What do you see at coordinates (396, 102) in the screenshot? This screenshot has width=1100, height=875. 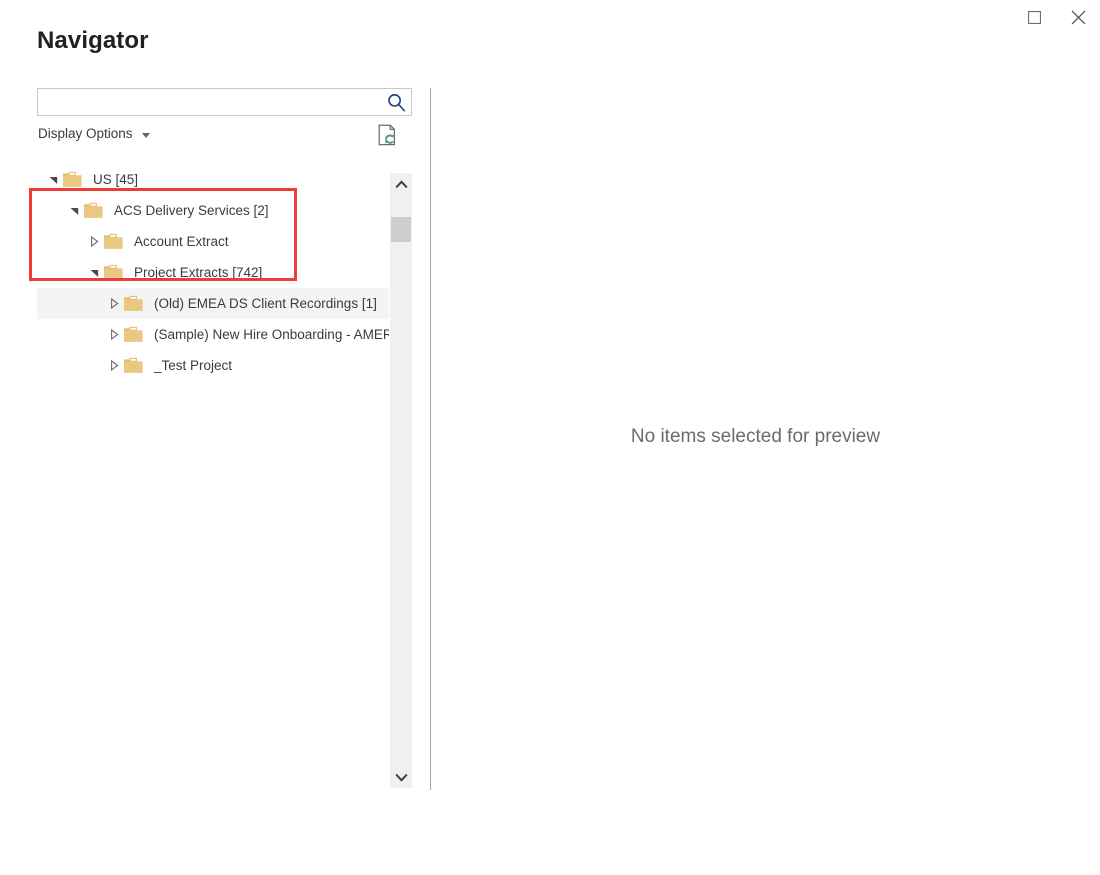 I see `search-icon` at bounding box center [396, 102].